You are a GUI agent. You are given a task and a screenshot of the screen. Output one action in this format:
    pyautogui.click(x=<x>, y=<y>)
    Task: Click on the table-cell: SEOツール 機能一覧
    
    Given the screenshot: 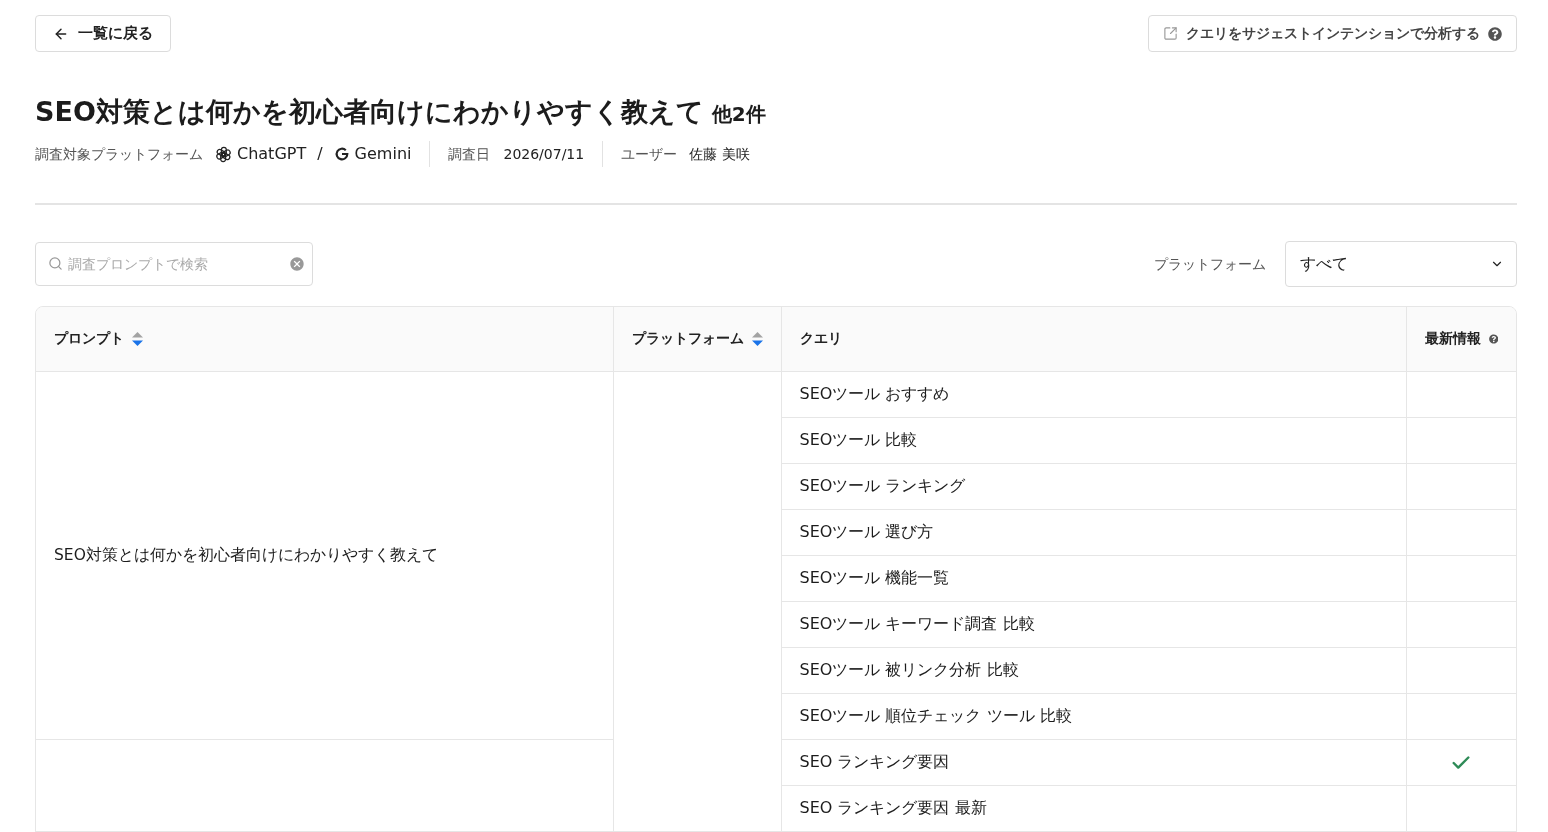 What is the action you would take?
    pyautogui.click(x=1093, y=578)
    